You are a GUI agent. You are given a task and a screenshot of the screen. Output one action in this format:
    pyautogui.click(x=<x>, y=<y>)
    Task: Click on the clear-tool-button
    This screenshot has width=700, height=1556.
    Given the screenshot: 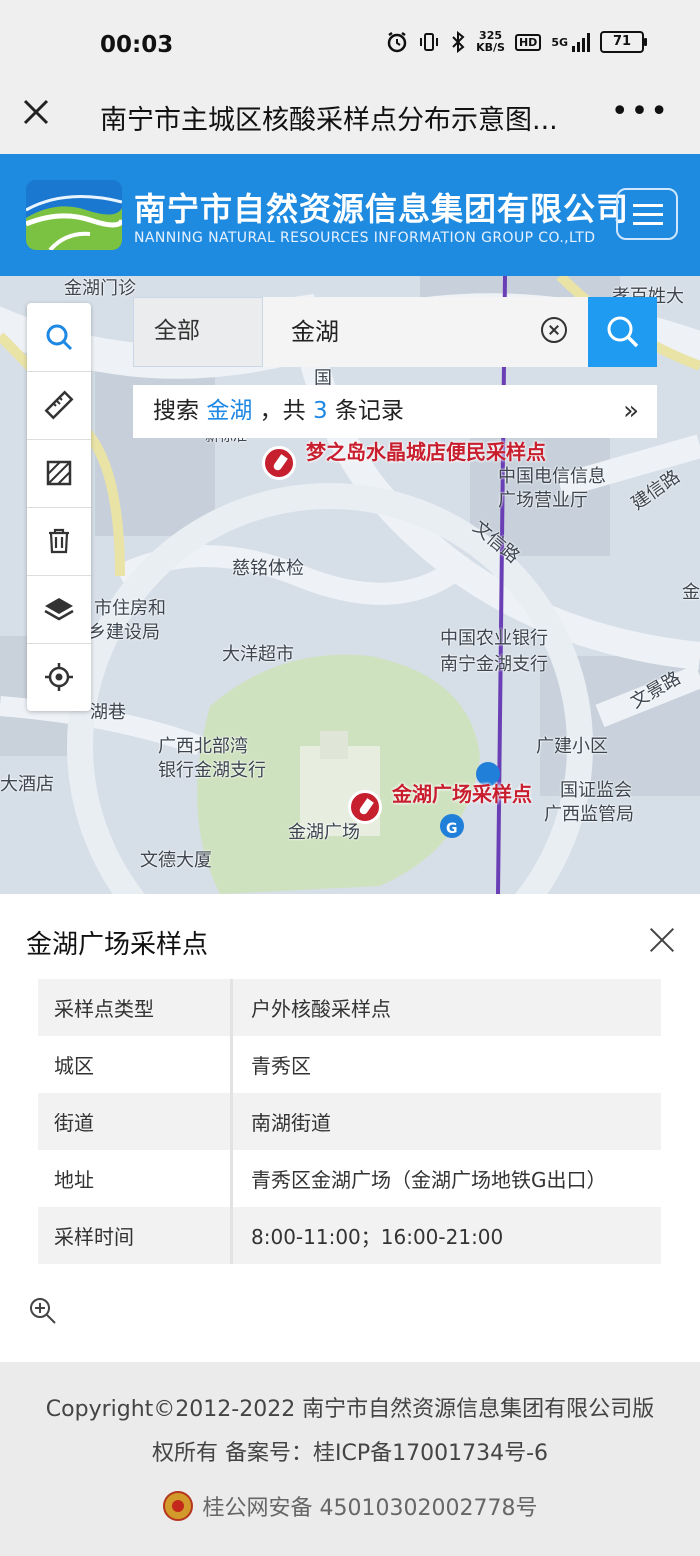 What is the action you would take?
    pyautogui.click(x=59, y=541)
    